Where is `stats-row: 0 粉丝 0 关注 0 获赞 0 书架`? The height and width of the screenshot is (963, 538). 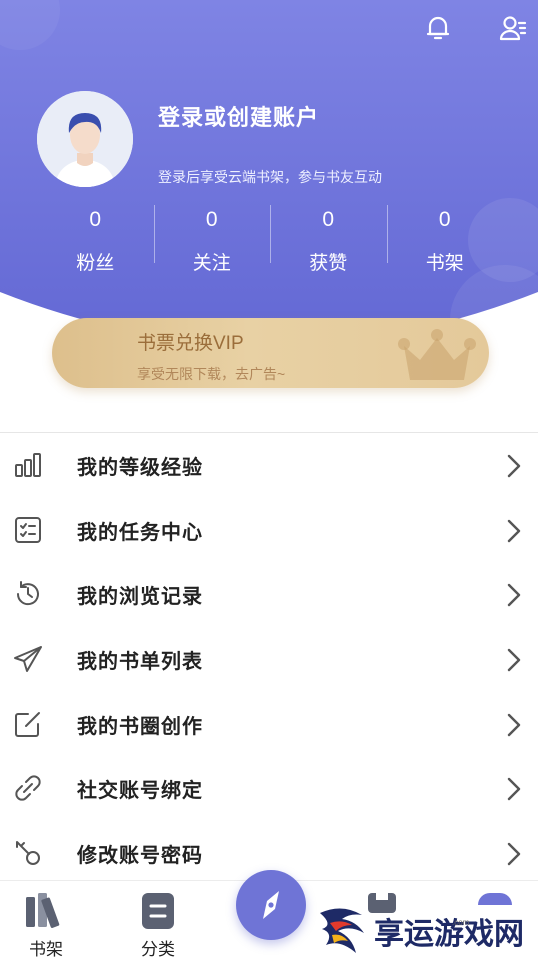 stats-row: 0 粉丝 0 关注 0 获赞 0 书架 is located at coordinates (270, 245).